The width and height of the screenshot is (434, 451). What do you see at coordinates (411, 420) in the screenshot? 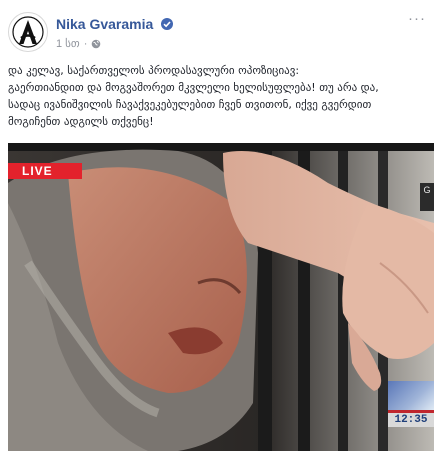
I see `broadcast-clock: 12:35` at bounding box center [411, 420].